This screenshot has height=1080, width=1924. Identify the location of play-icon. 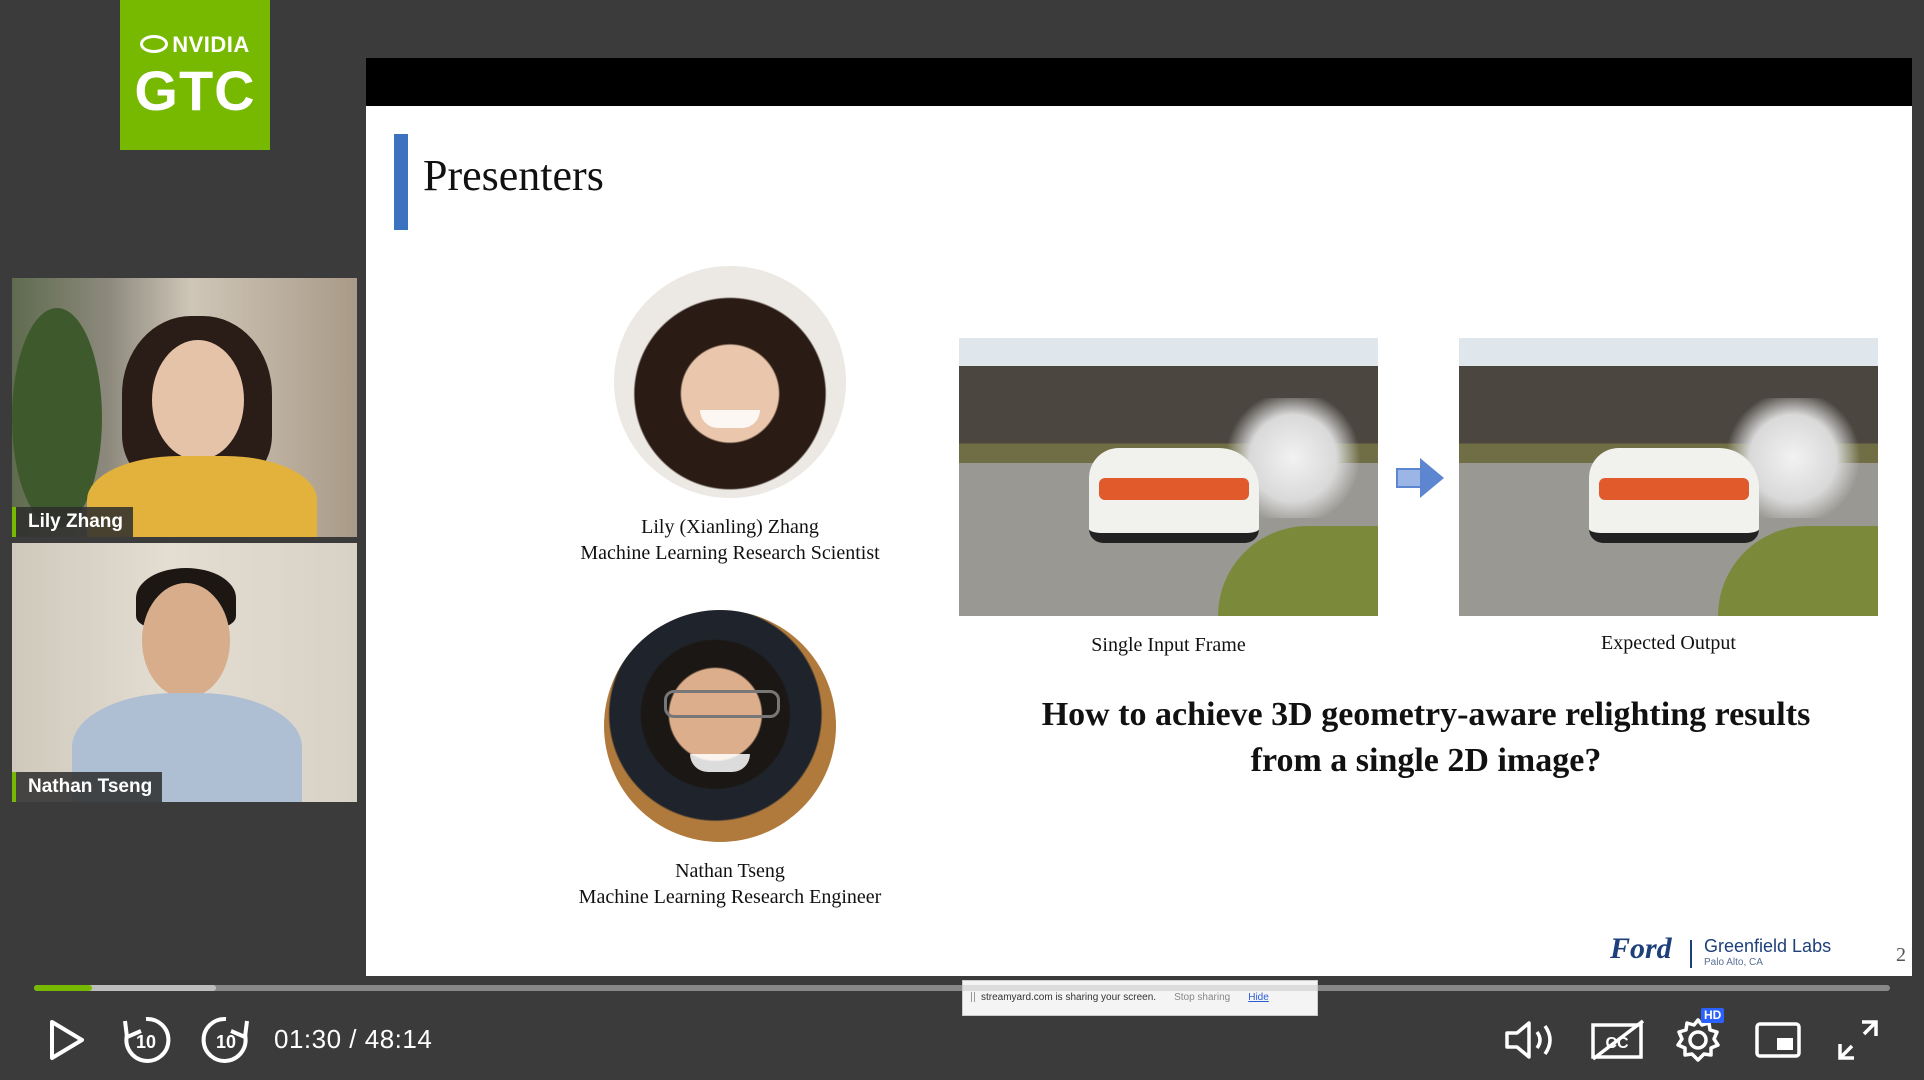
(67, 1040).